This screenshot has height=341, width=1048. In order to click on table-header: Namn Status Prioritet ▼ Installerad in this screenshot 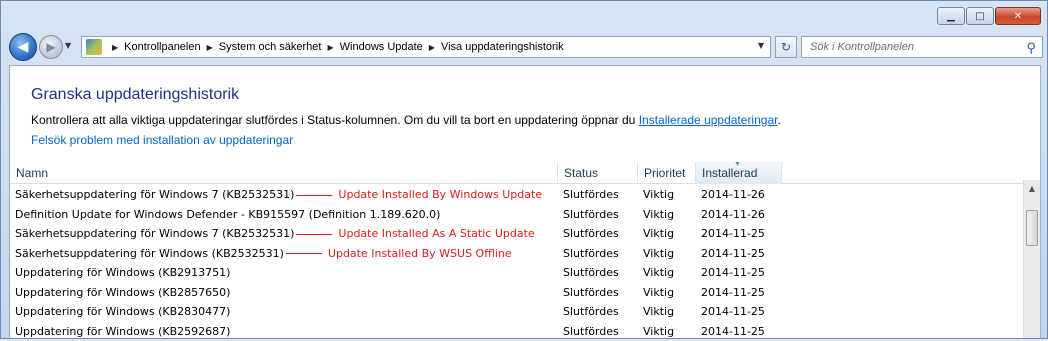, I will do `click(525, 173)`.